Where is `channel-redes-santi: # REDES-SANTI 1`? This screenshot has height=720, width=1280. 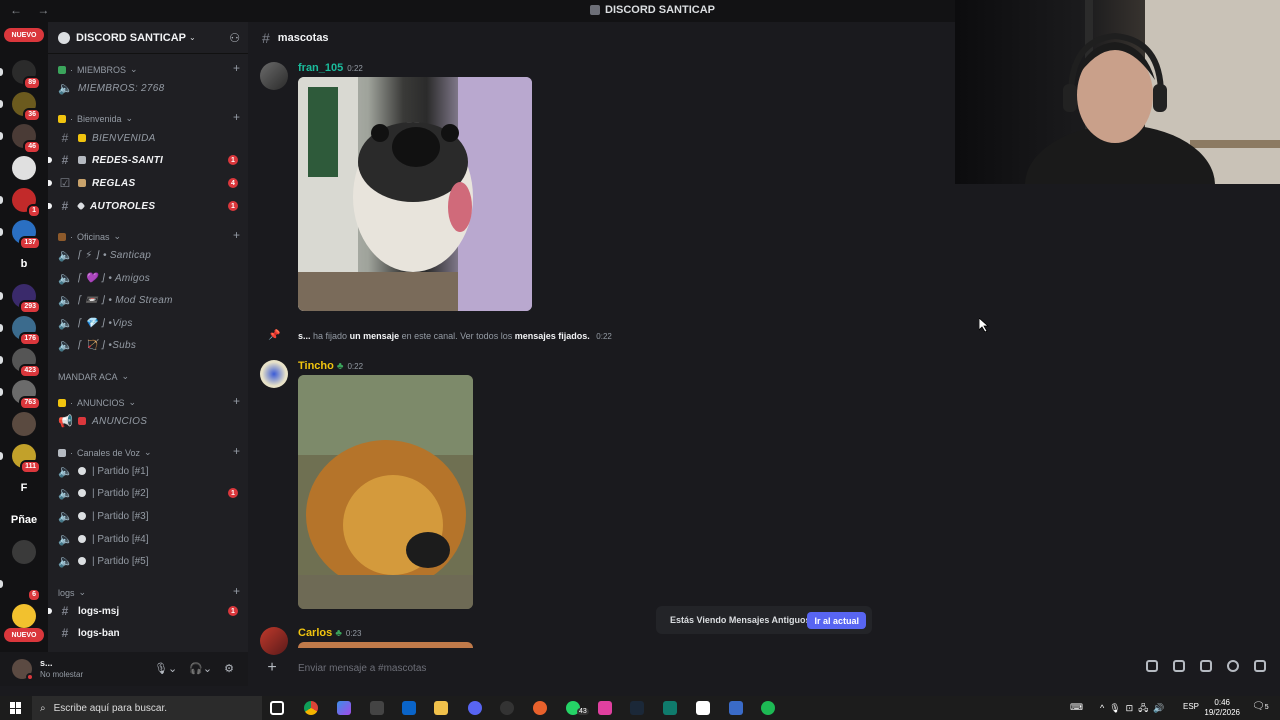
channel-redes-santi: # REDES-SANTI 1 is located at coordinates (144, 160).